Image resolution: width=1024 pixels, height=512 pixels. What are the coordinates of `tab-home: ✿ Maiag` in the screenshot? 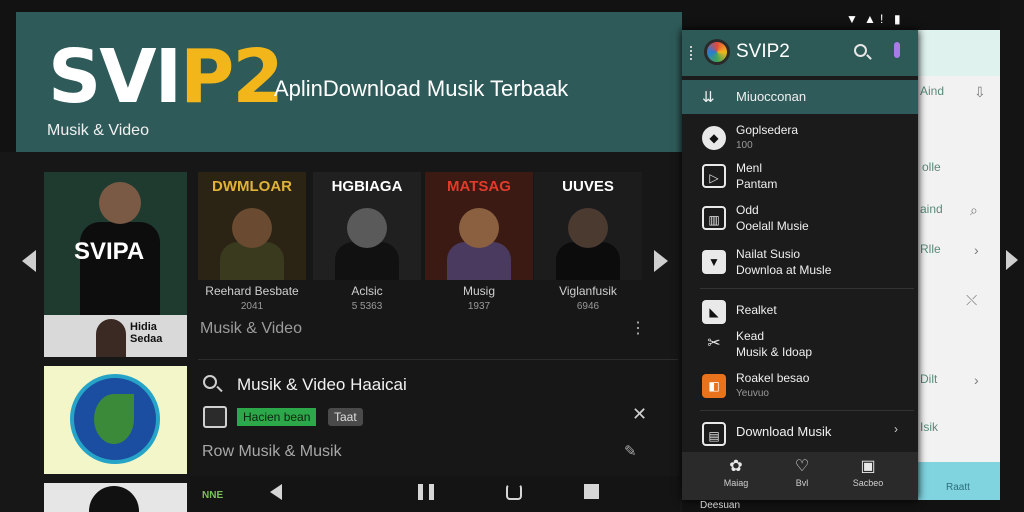 It's located at (736, 472).